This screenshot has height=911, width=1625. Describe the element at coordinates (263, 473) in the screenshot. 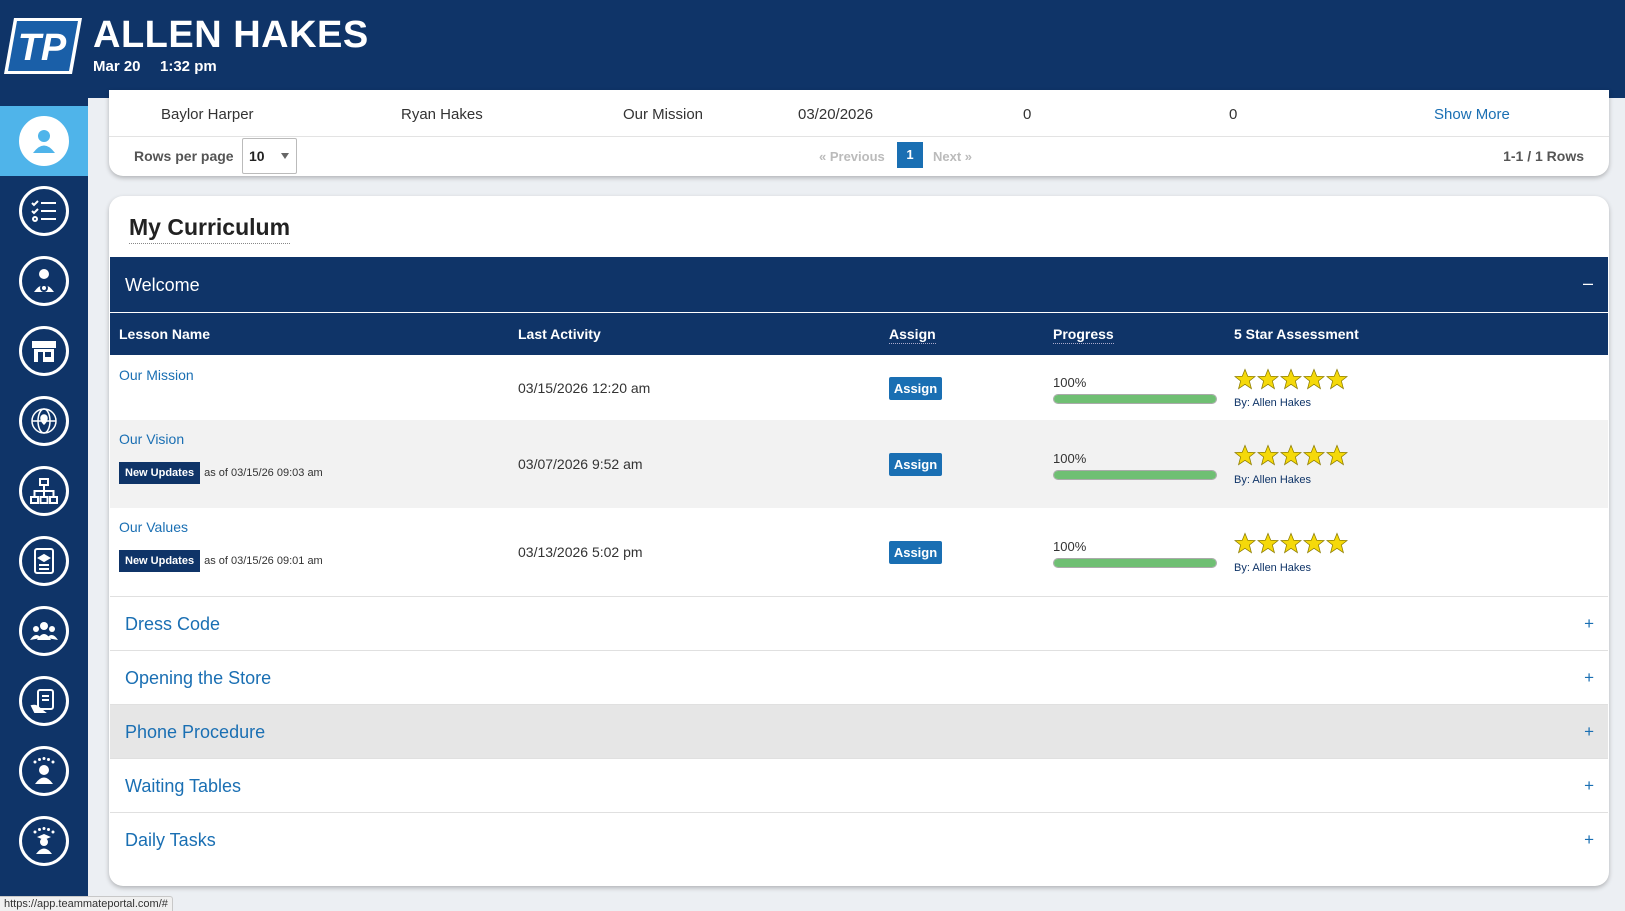

I see `update-date: as of 03/15/26 09:03 am` at that location.